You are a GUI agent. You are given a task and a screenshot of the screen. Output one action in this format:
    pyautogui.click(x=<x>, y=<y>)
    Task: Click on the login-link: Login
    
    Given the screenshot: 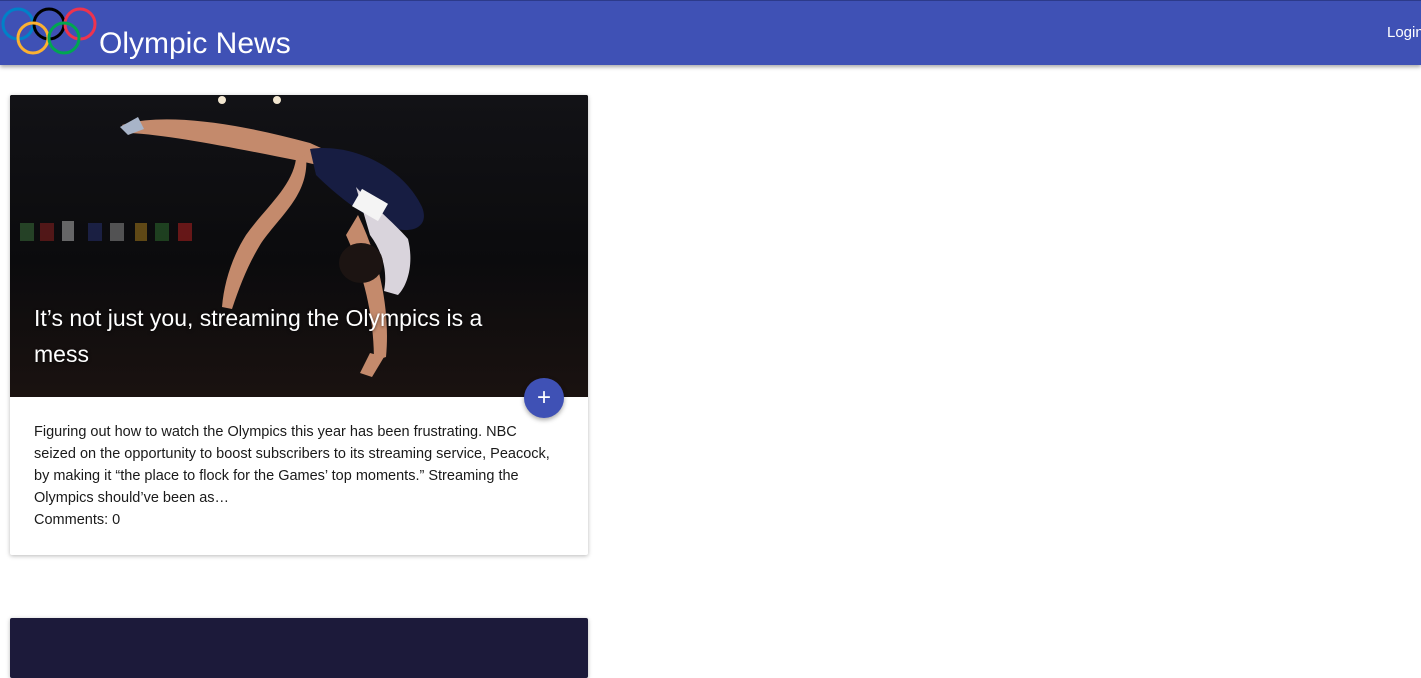 What is the action you would take?
    pyautogui.click(x=1404, y=33)
    